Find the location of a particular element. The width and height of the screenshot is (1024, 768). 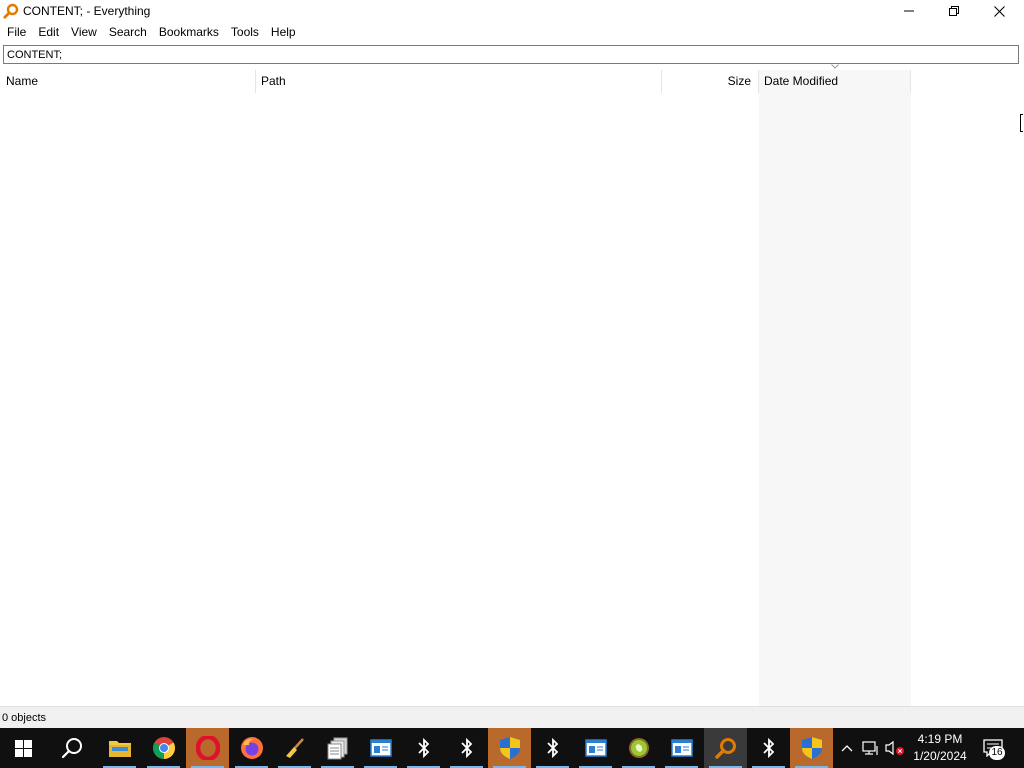

taskbar-kiwi is located at coordinates (638, 748).